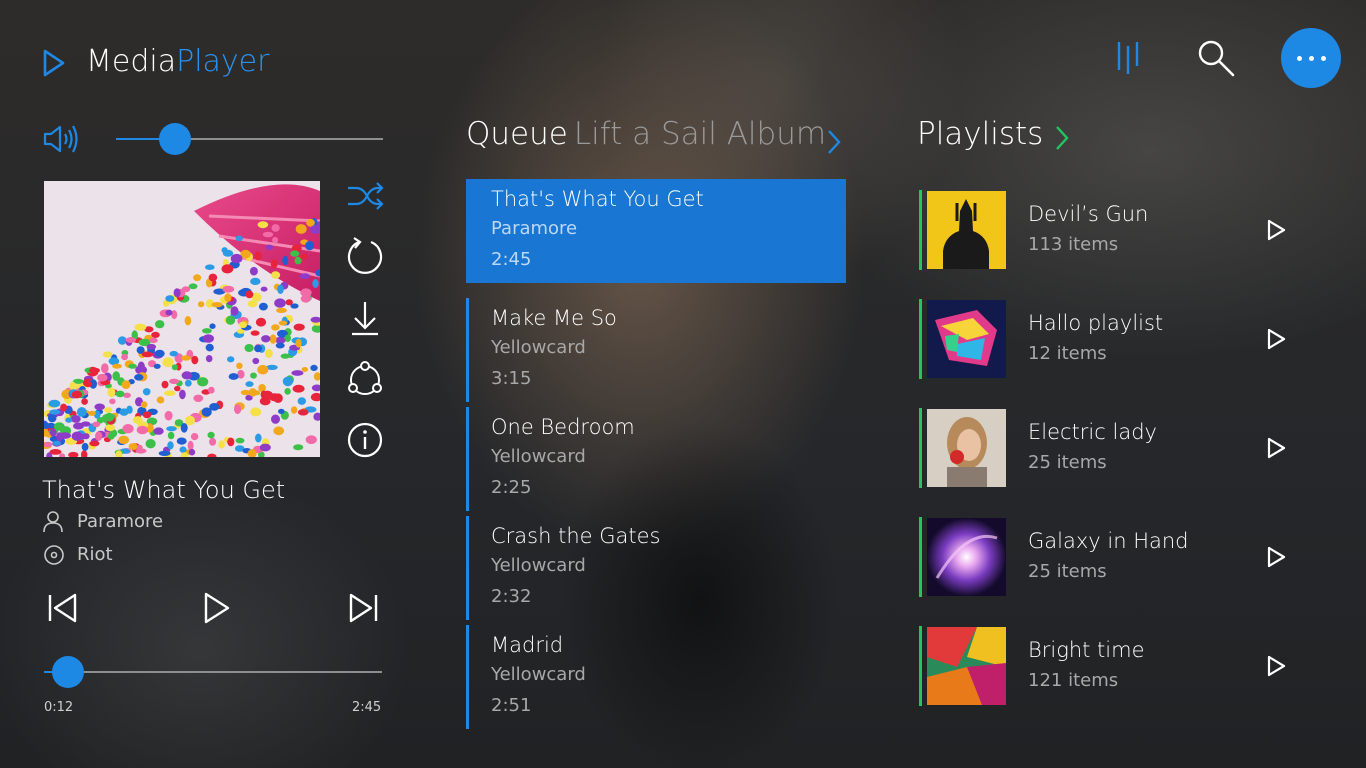  What do you see at coordinates (59, 707) in the screenshot?
I see `elapsed-time: 0:12` at bounding box center [59, 707].